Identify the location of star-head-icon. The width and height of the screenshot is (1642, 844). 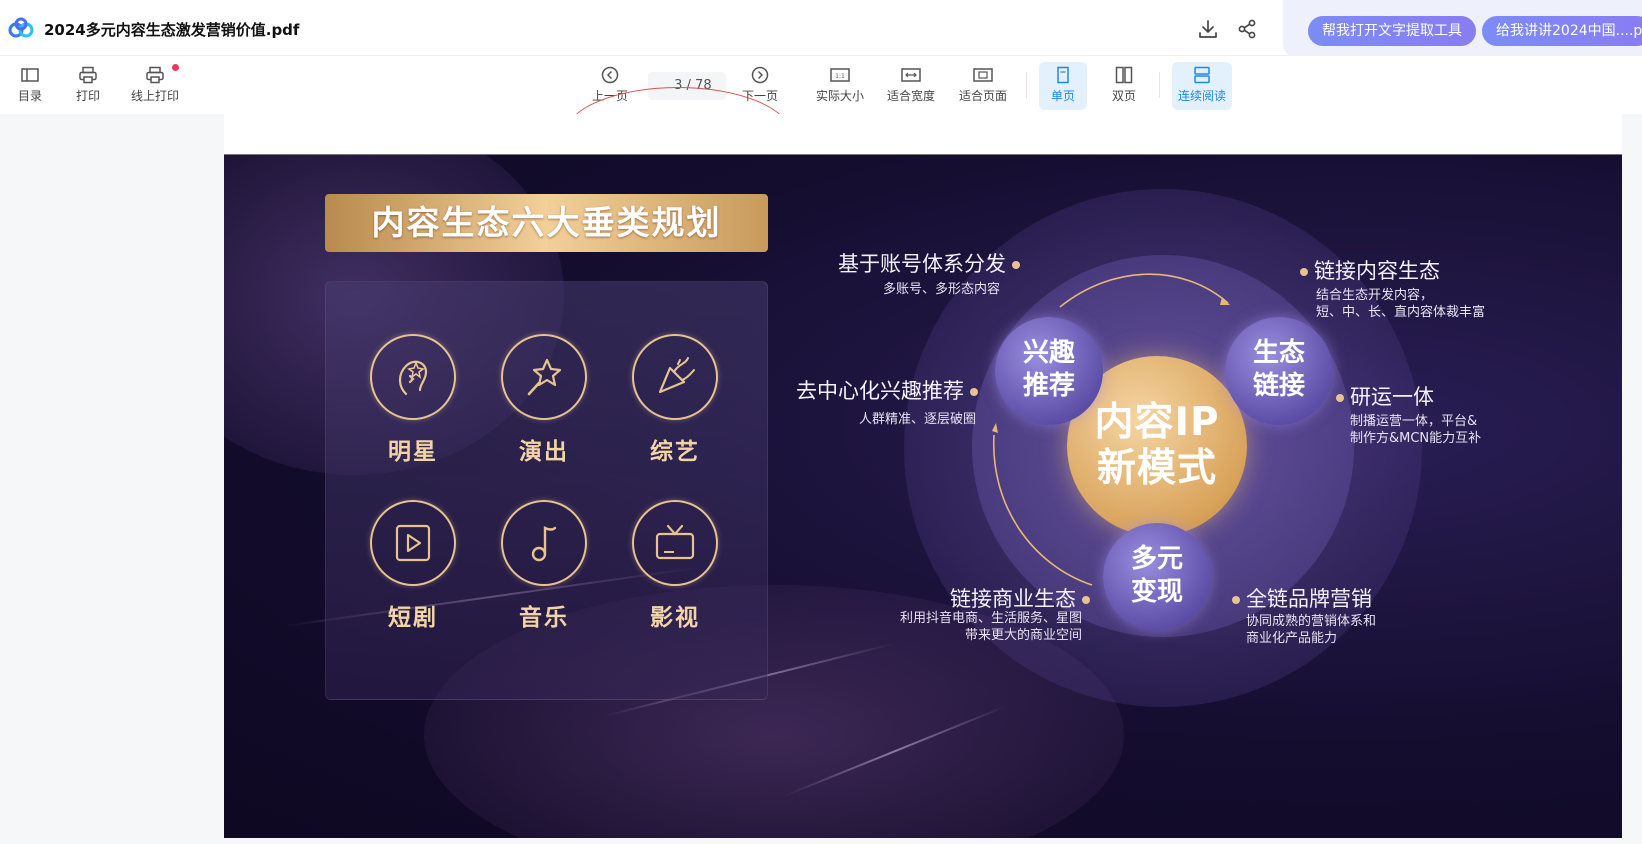
(413, 378).